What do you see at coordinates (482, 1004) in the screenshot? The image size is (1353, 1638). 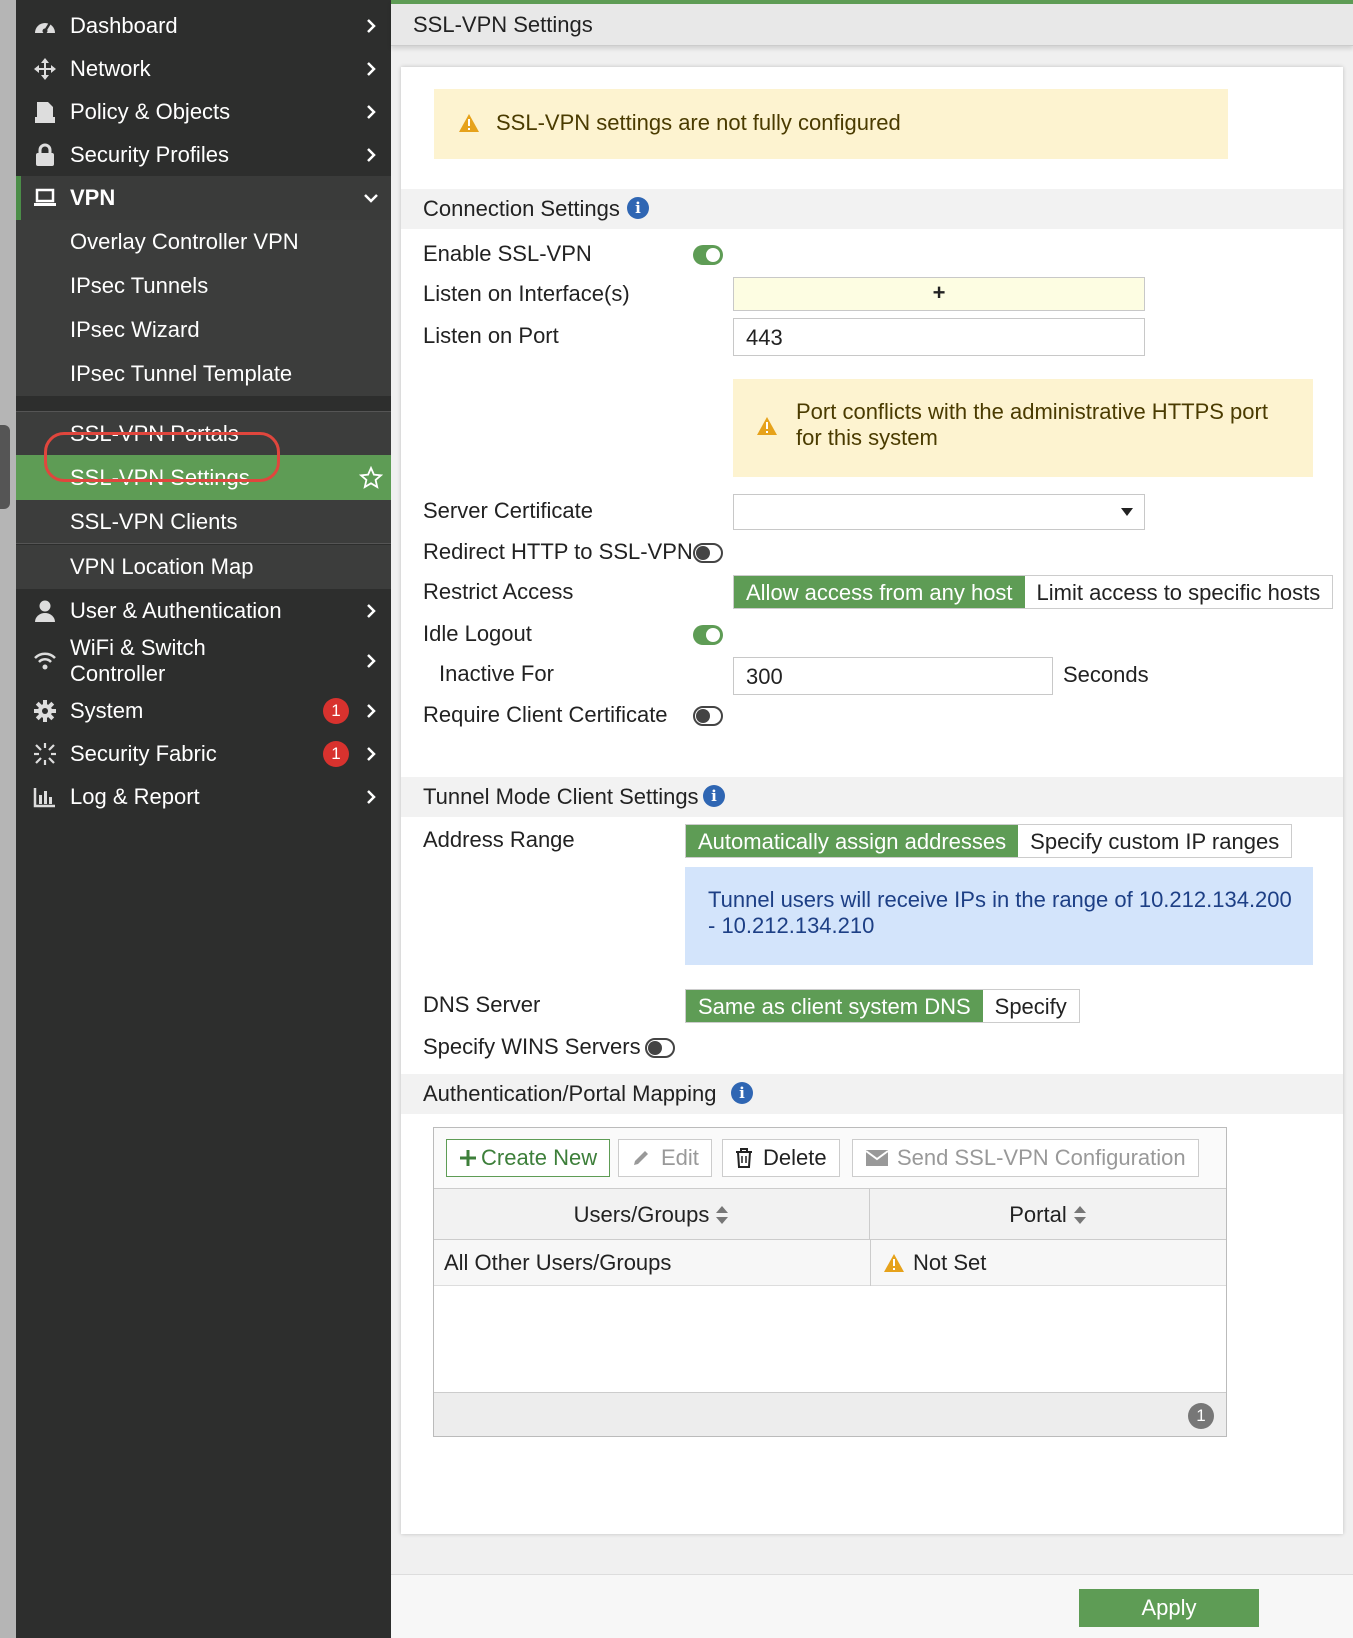 I see `dns-server-label: DNS Server` at bounding box center [482, 1004].